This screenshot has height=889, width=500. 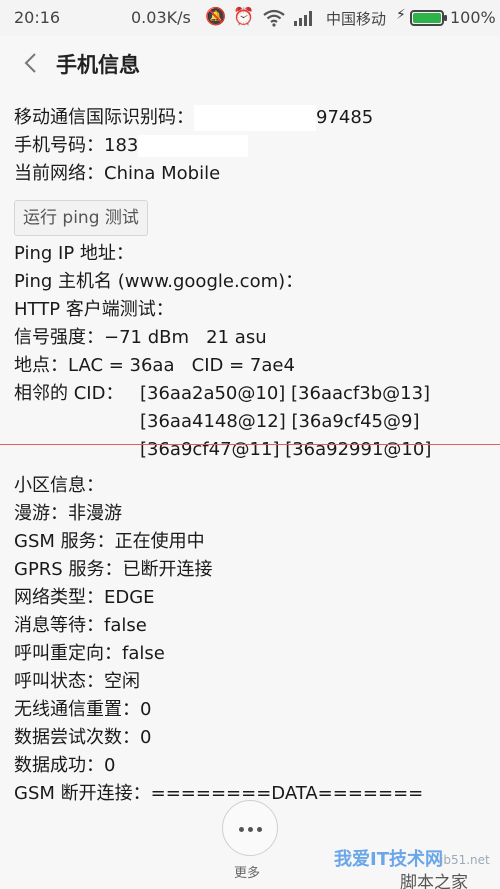 What do you see at coordinates (146, 709) in the screenshot?
I see `radio-reset-value: 0` at bounding box center [146, 709].